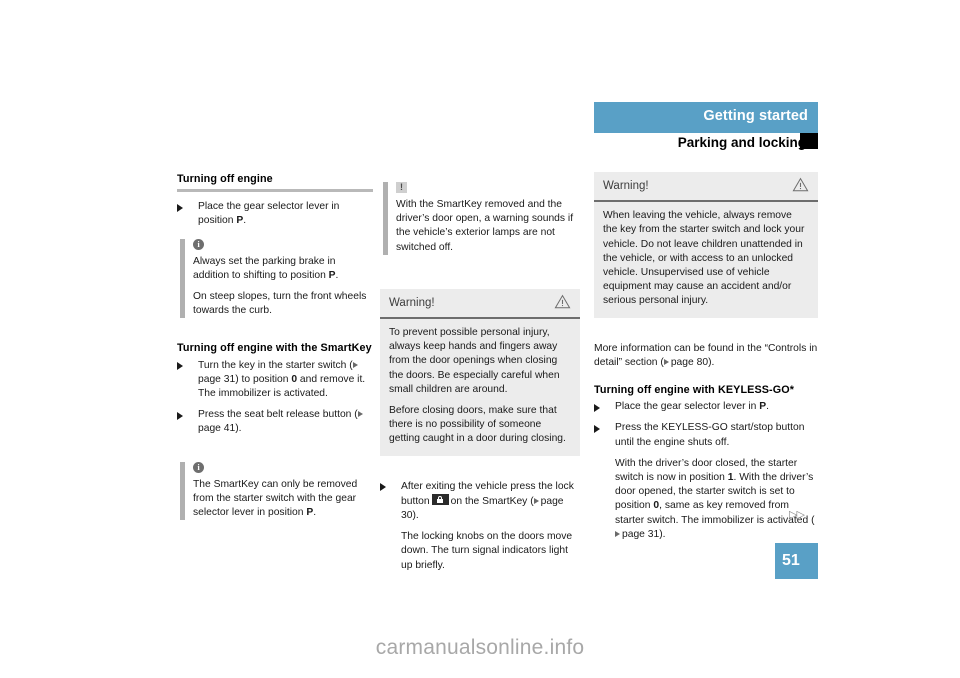  I want to click on exclamation-icon: !, so click(401, 187).